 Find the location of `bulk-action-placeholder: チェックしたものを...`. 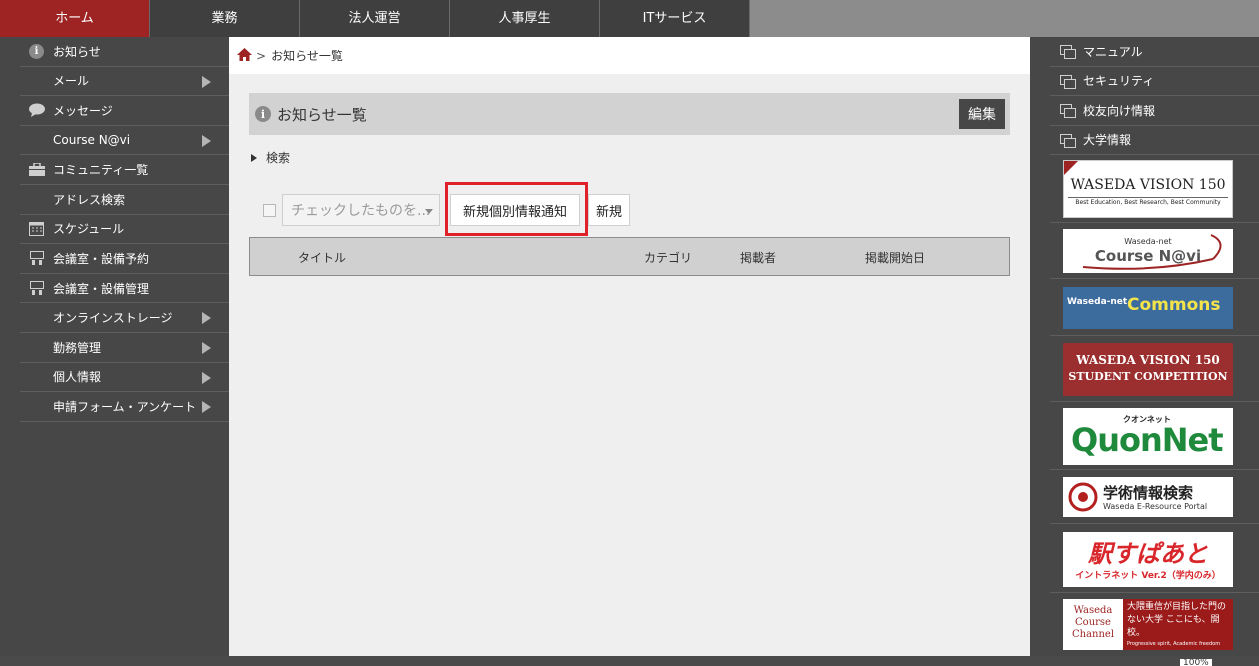

bulk-action-placeholder: チェックしたものを... is located at coordinates (361, 211).